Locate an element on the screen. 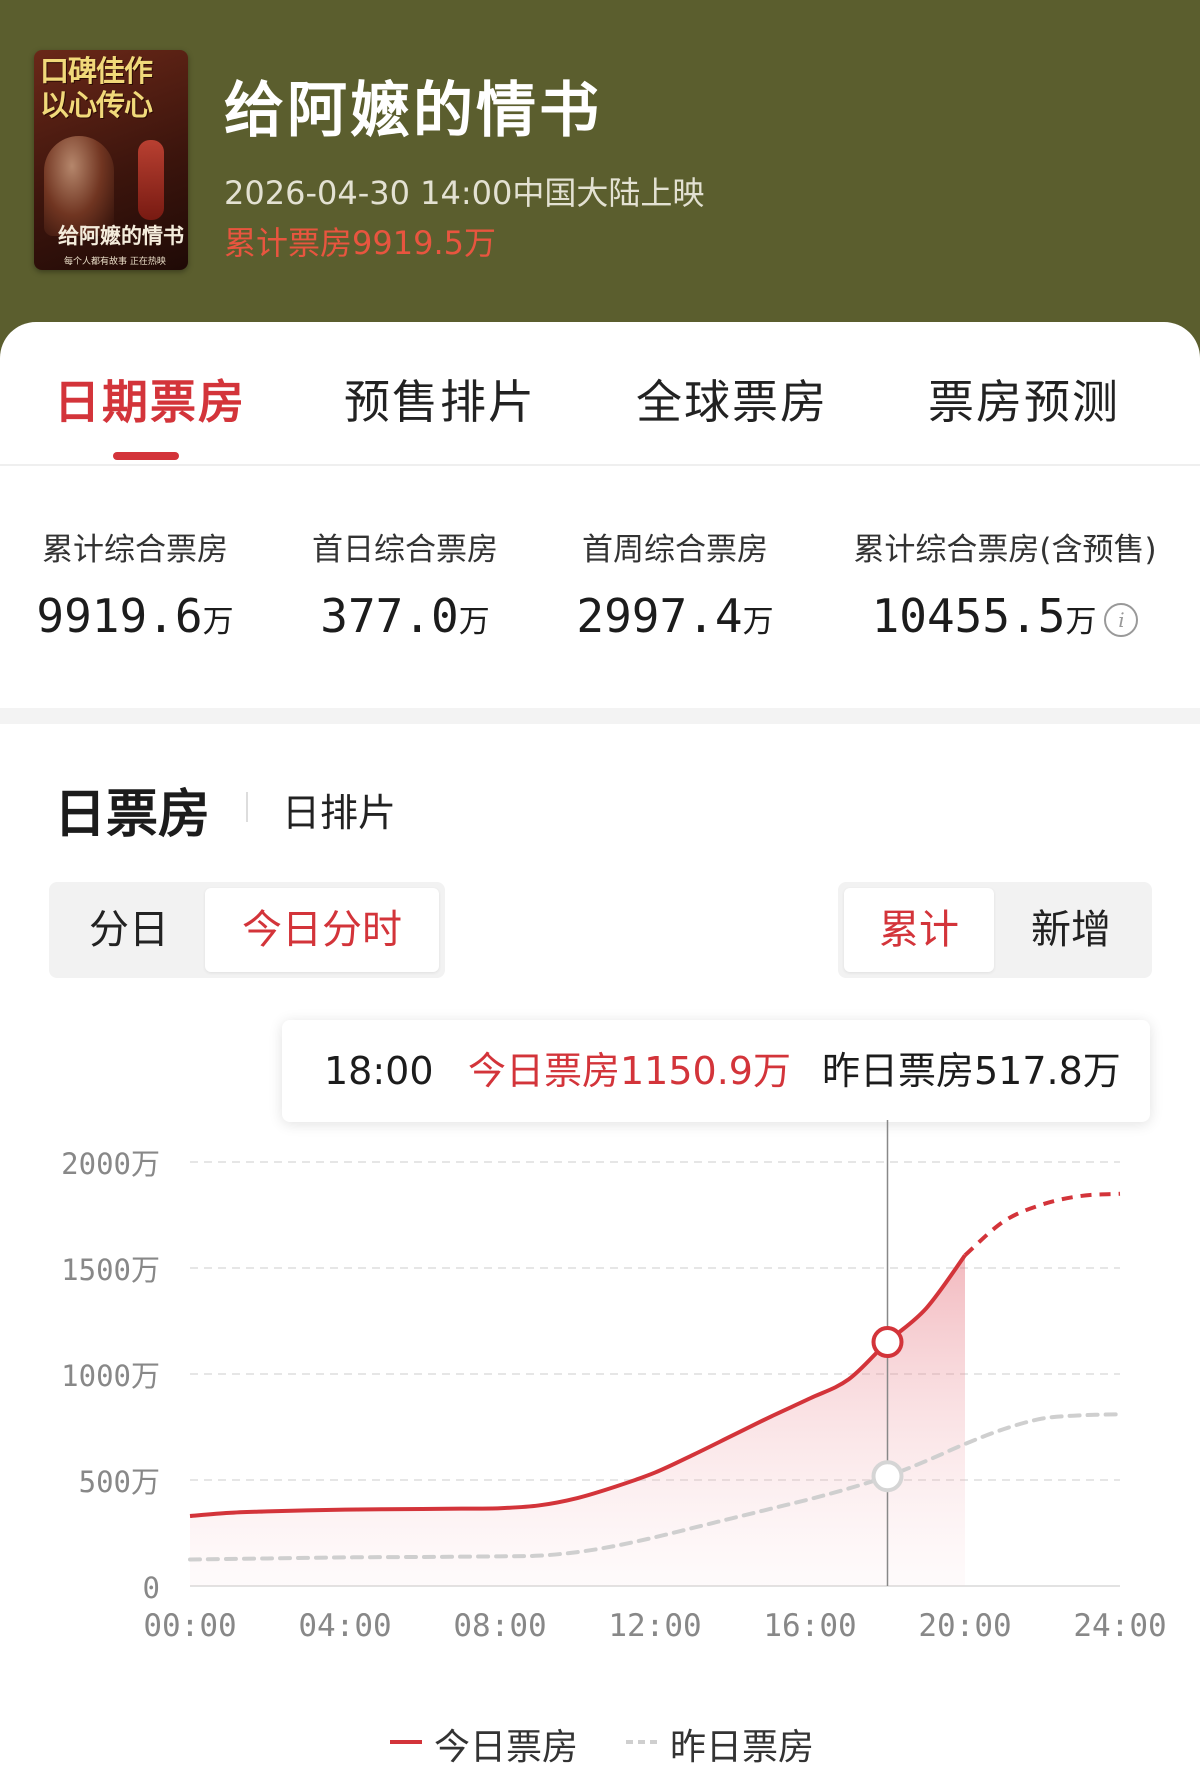  stat-value: 10455.5万 i is located at coordinates (1005, 616).